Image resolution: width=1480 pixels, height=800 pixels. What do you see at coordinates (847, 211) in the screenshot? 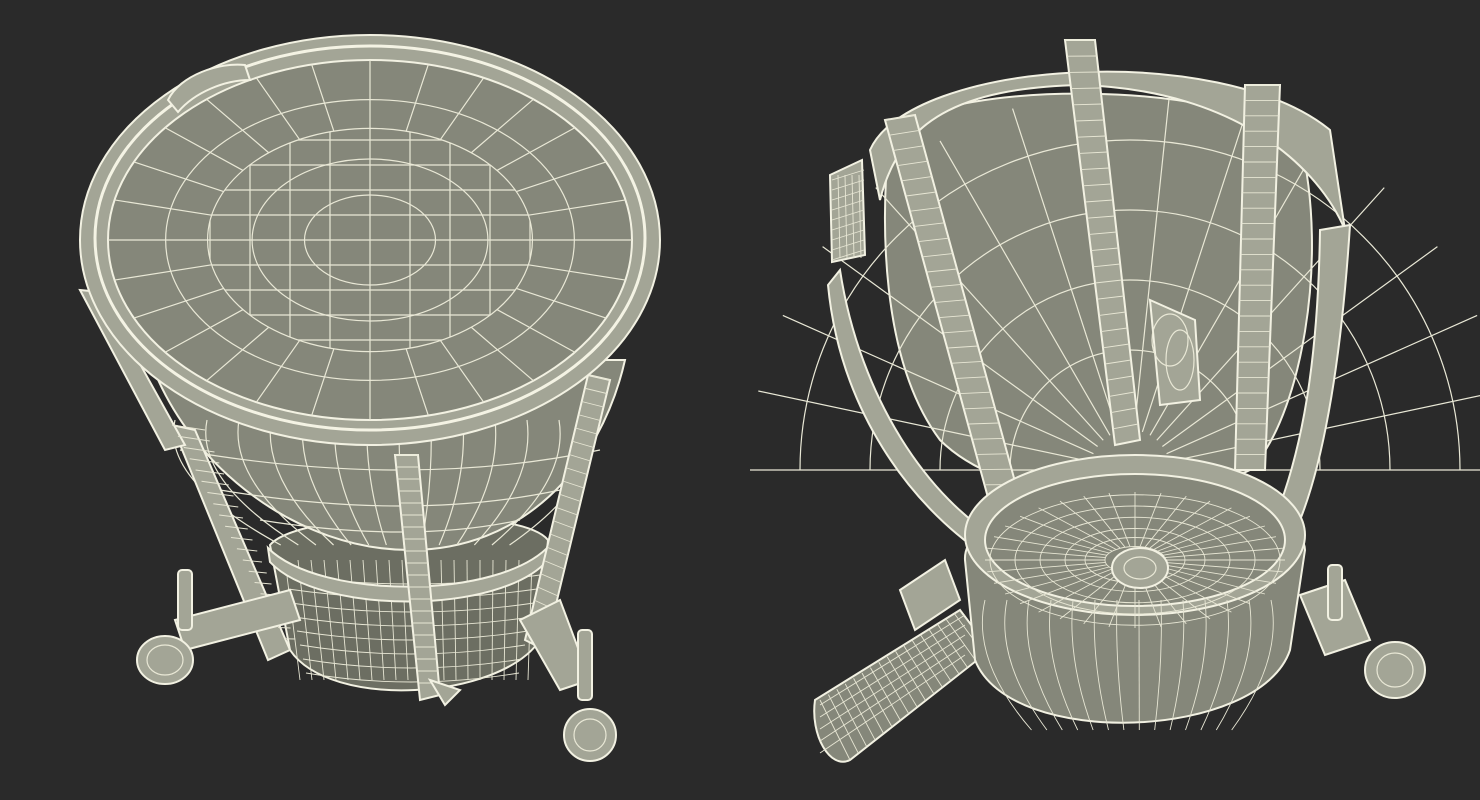
I see `tuning-gauge-box` at bounding box center [847, 211].